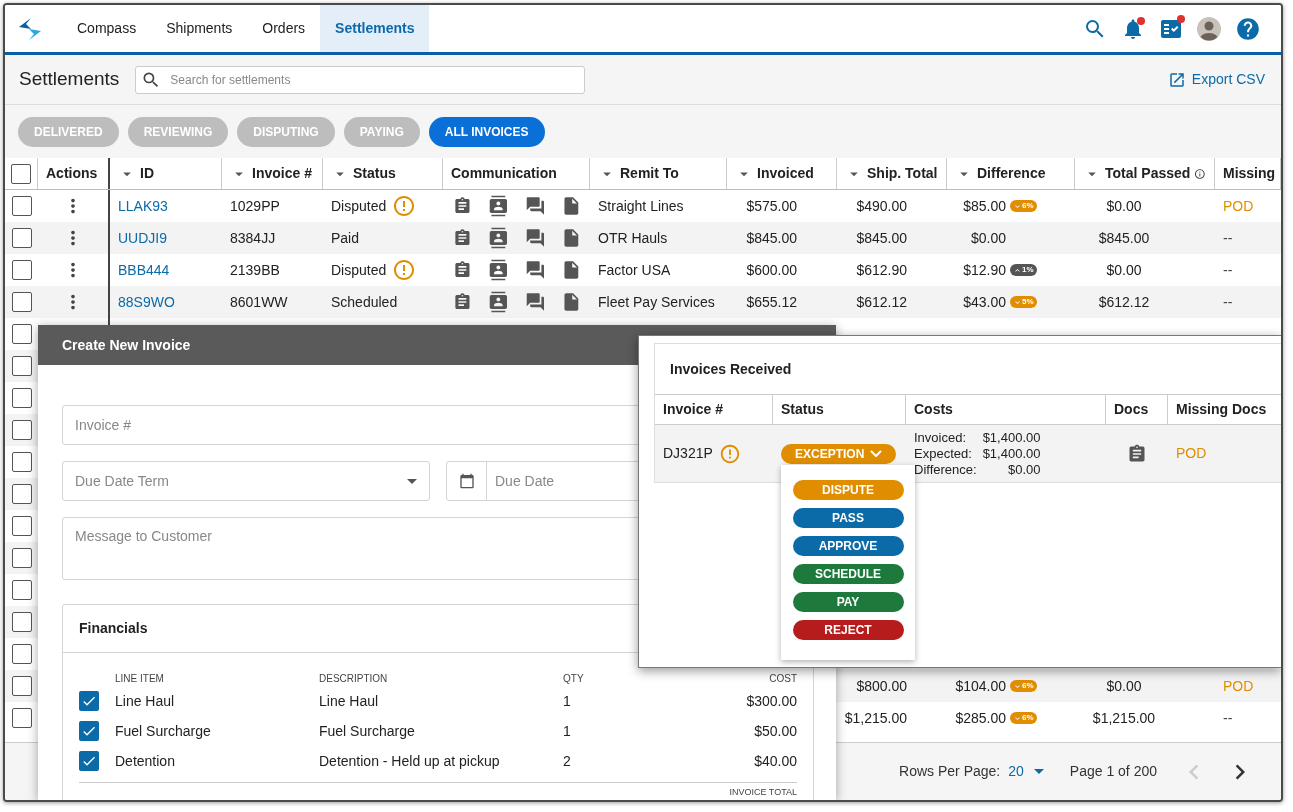 The height and width of the screenshot is (812, 1293). Describe the element at coordinates (284, 28) in the screenshot. I see `nav-tab: Orders` at that location.